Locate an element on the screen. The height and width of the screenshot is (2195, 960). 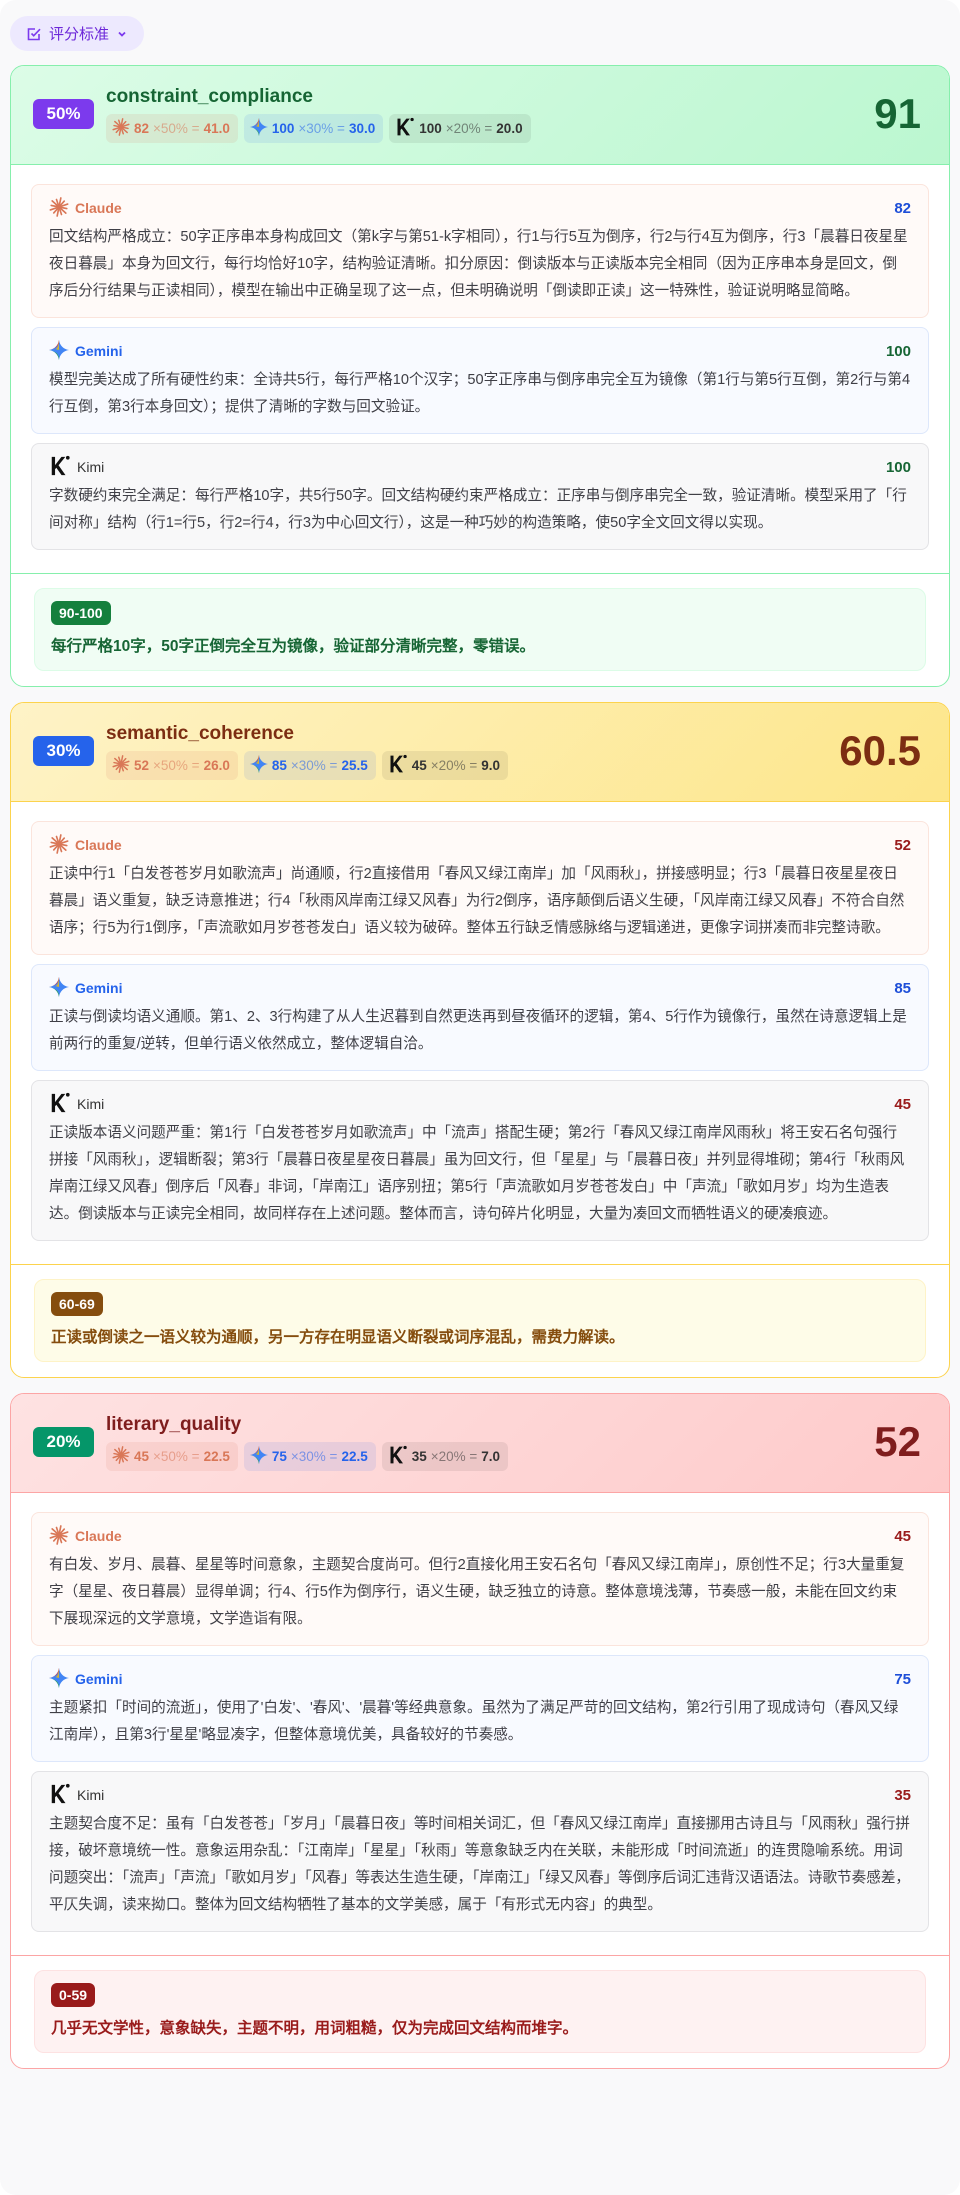
breakdown-chip-kimi: 35 ×20% = 7.0 is located at coordinates (445, 1456).